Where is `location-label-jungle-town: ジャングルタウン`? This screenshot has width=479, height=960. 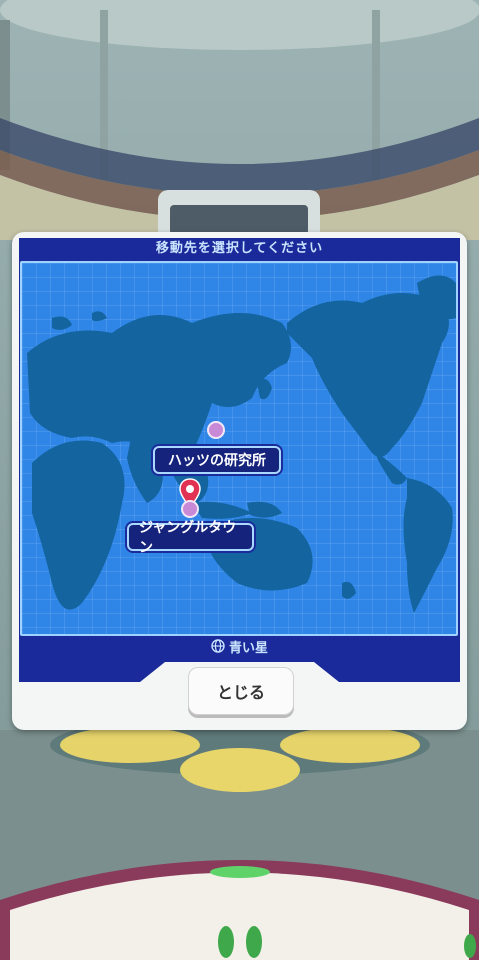 location-label-jungle-town: ジャングルタウン is located at coordinates (190, 538).